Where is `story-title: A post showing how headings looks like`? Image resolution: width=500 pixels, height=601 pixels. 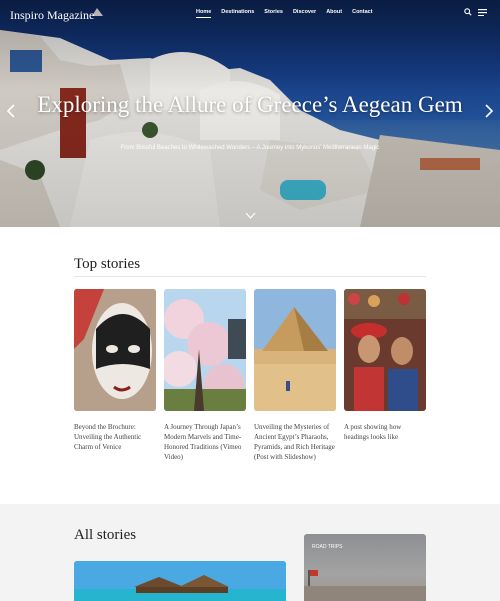 story-title: A post showing how headings looks like is located at coordinates (385, 432).